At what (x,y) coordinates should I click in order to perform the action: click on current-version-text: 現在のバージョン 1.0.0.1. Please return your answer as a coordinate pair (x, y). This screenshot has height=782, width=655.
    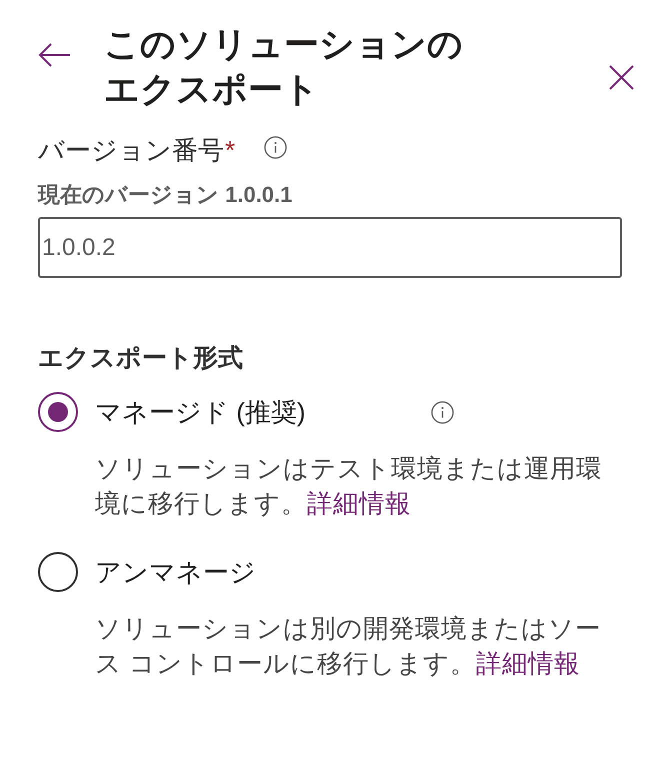
    Looking at the image, I should click on (166, 195).